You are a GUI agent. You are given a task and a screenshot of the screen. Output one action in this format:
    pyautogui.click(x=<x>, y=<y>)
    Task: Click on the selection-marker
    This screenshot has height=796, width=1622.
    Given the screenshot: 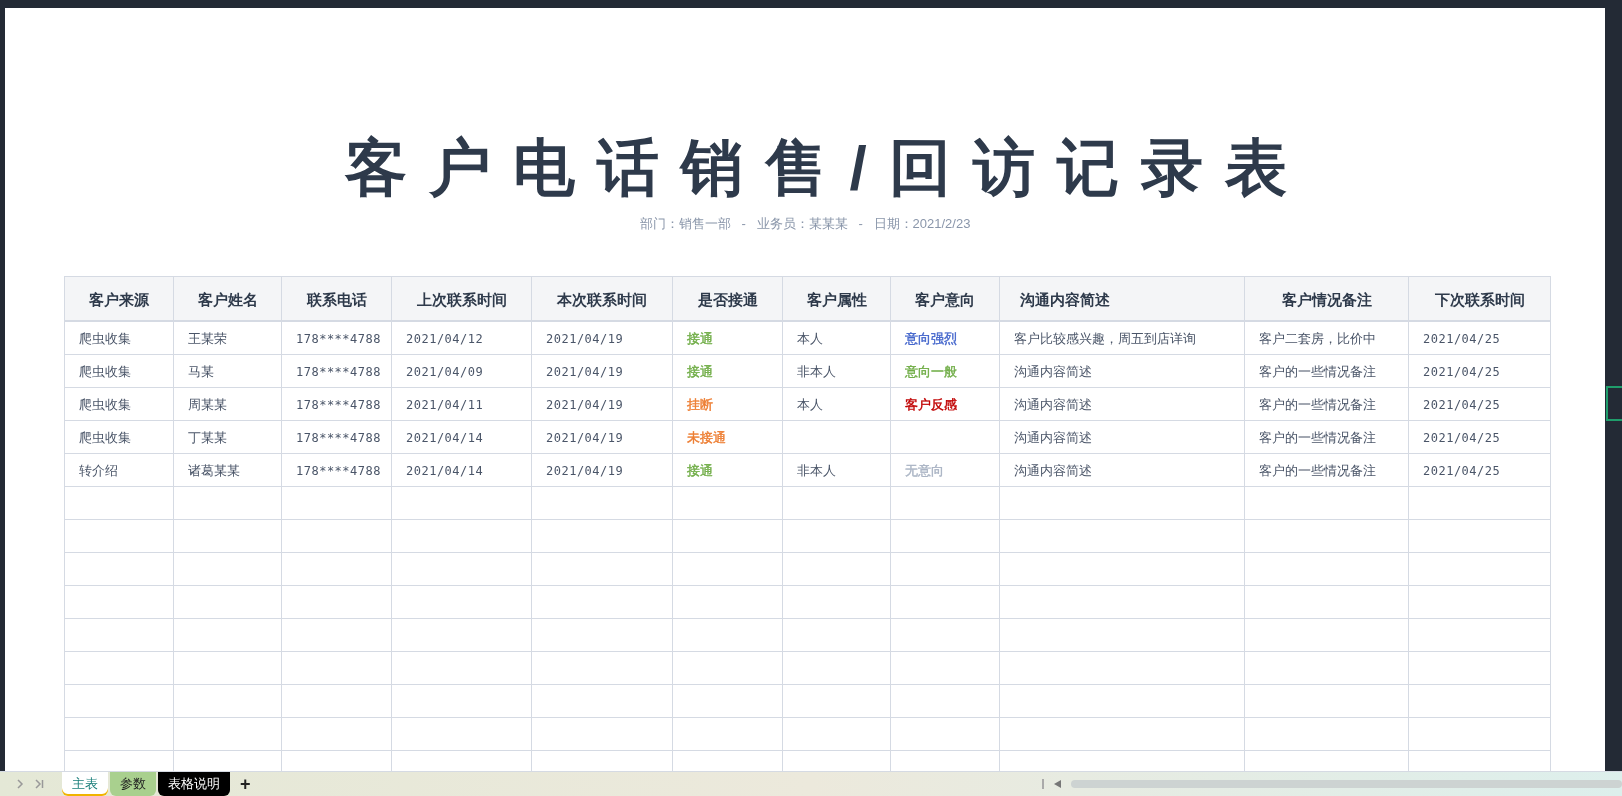 What is the action you would take?
    pyautogui.click(x=1614, y=403)
    